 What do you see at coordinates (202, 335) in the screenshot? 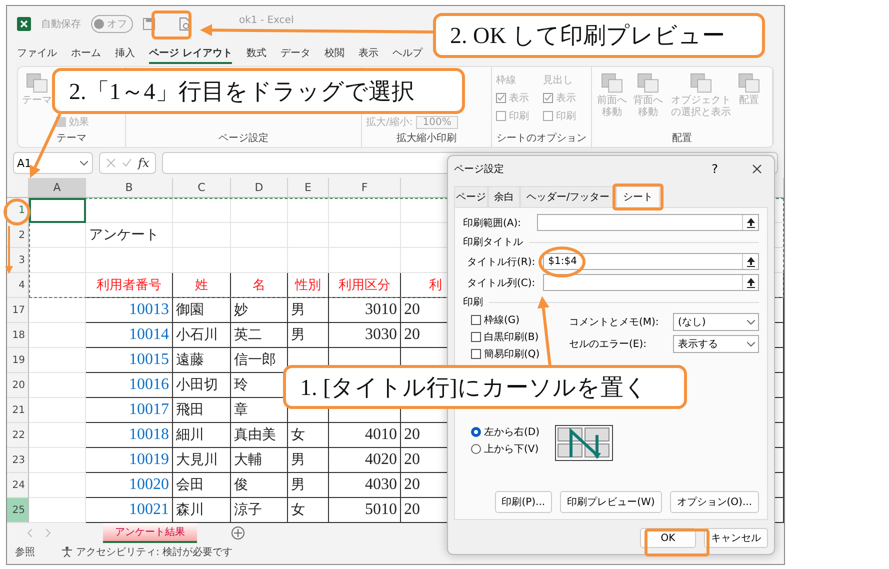
I see `table-cell: 小石川` at bounding box center [202, 335].